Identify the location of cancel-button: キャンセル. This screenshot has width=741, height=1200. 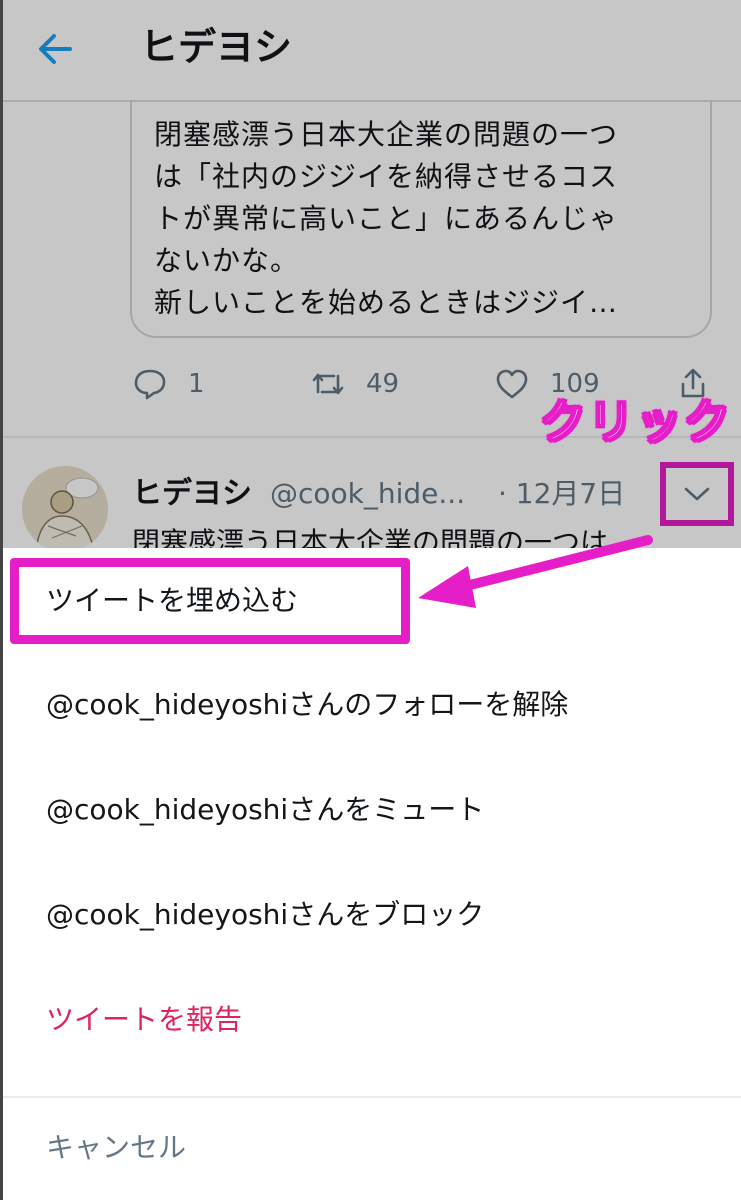
(116, 1148).